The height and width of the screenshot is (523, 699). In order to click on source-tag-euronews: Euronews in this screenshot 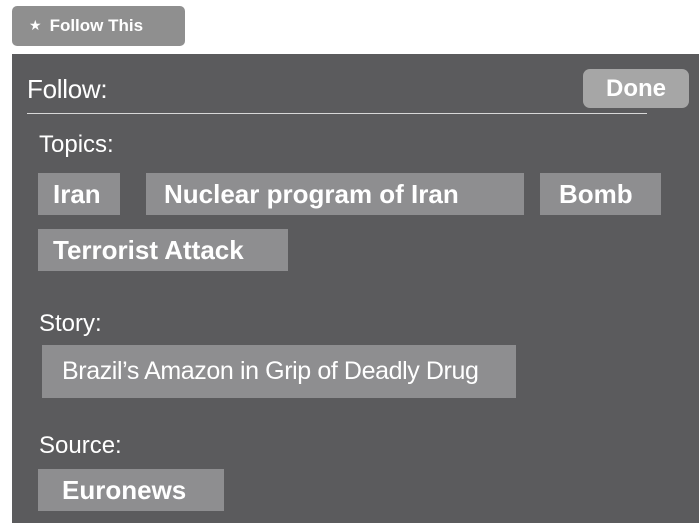, I will do `click(131, 490)`.